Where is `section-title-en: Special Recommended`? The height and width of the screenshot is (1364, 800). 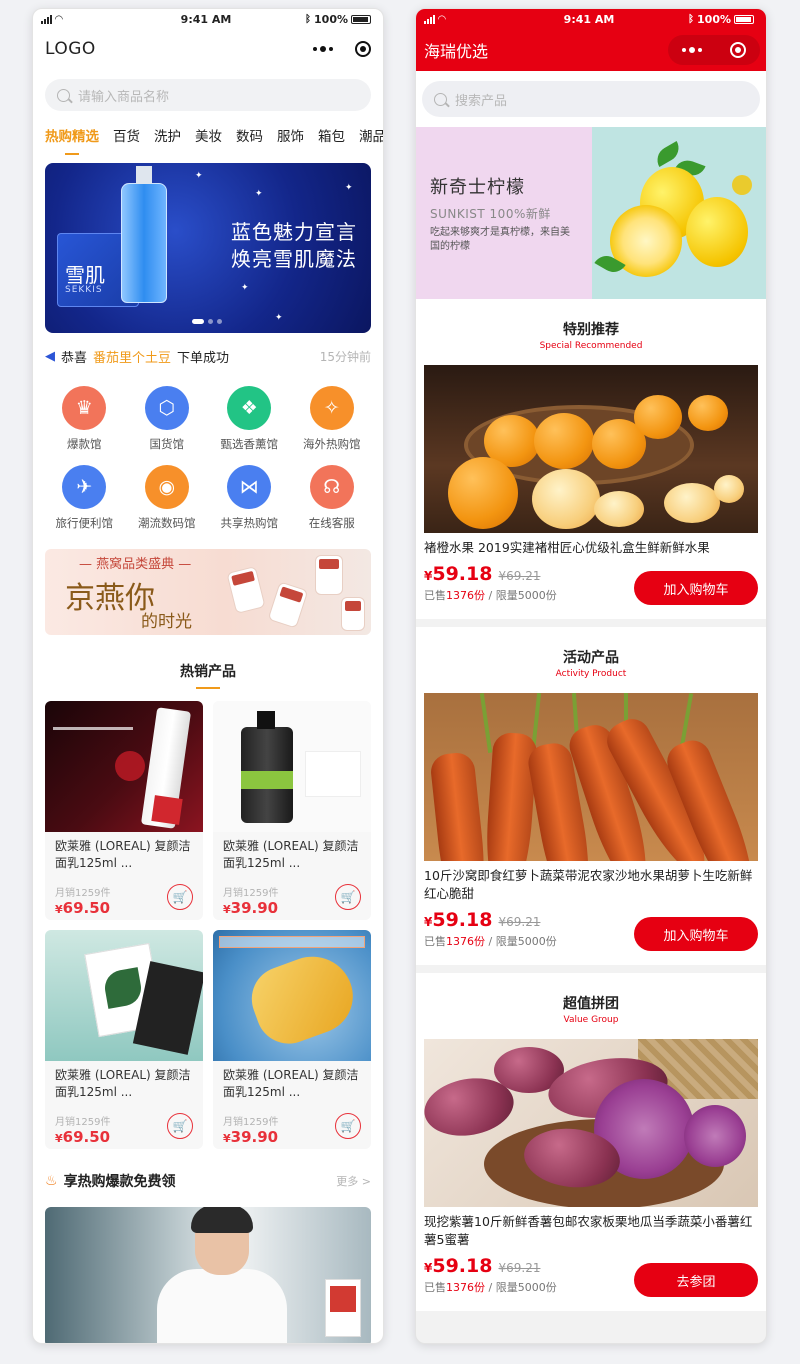
section-title-en: Special Recommended is located at coordinates (591, 346).